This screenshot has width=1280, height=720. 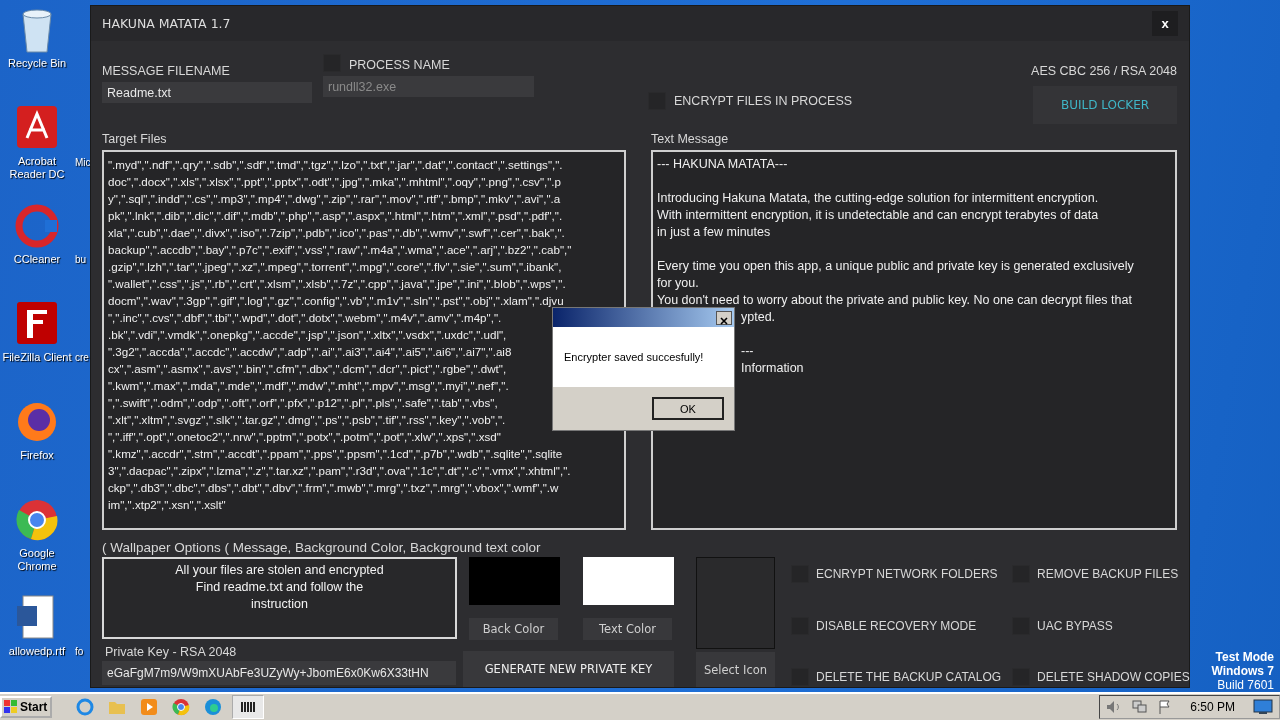 I want to click on filename-field: Readme.txt, so click(x=207, y=92).